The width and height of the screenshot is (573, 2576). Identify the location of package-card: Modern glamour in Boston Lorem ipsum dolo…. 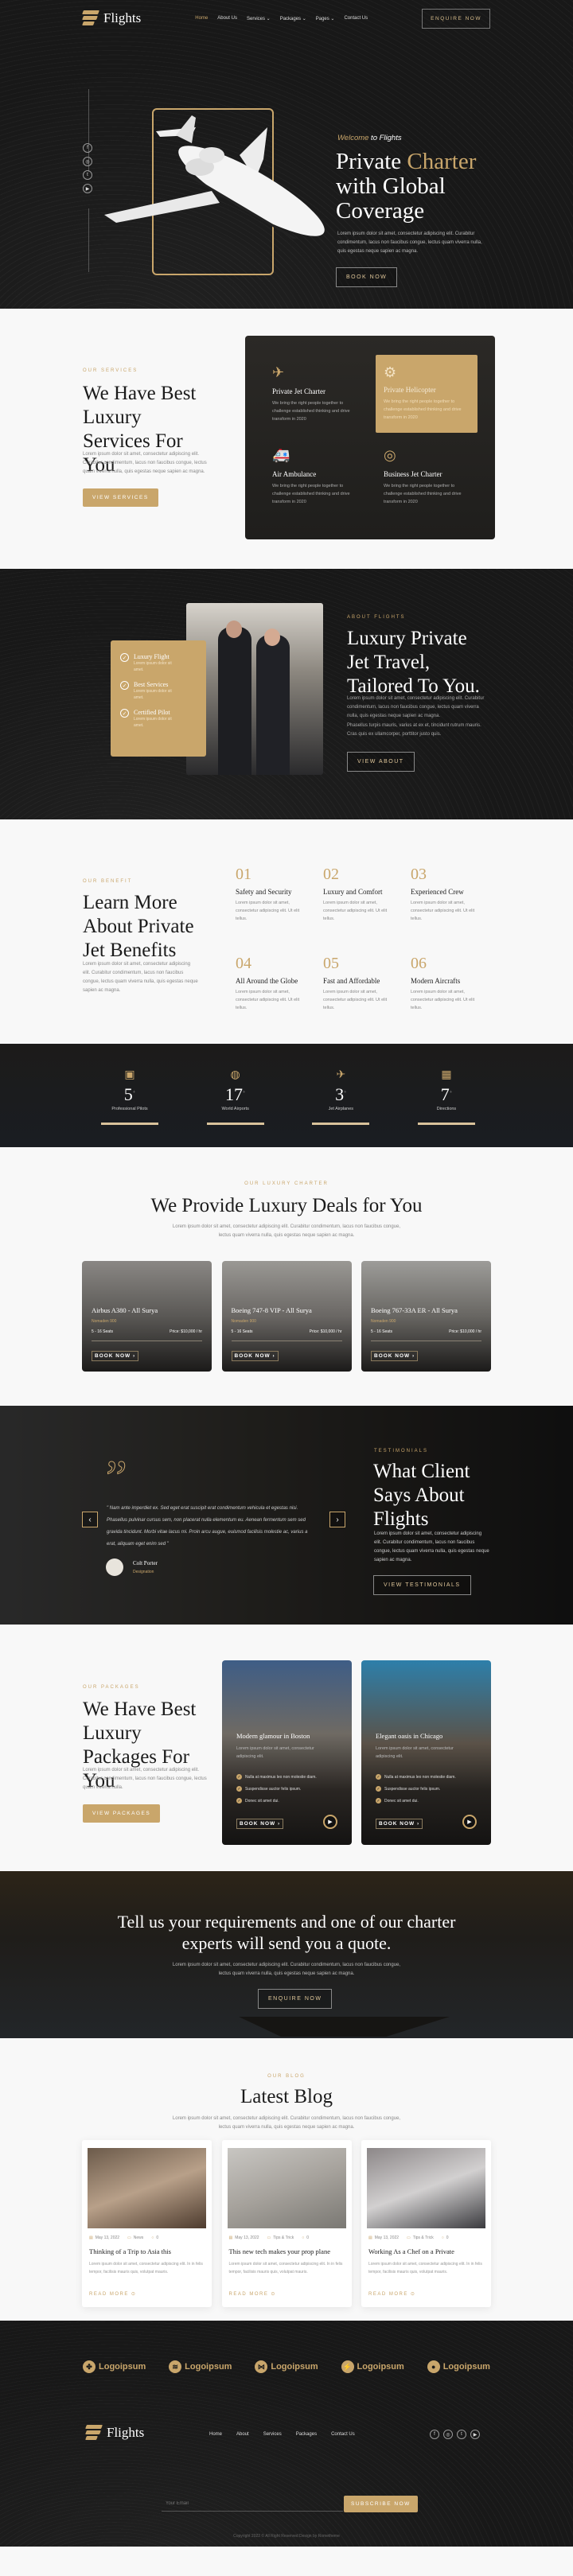
(287, 1753).